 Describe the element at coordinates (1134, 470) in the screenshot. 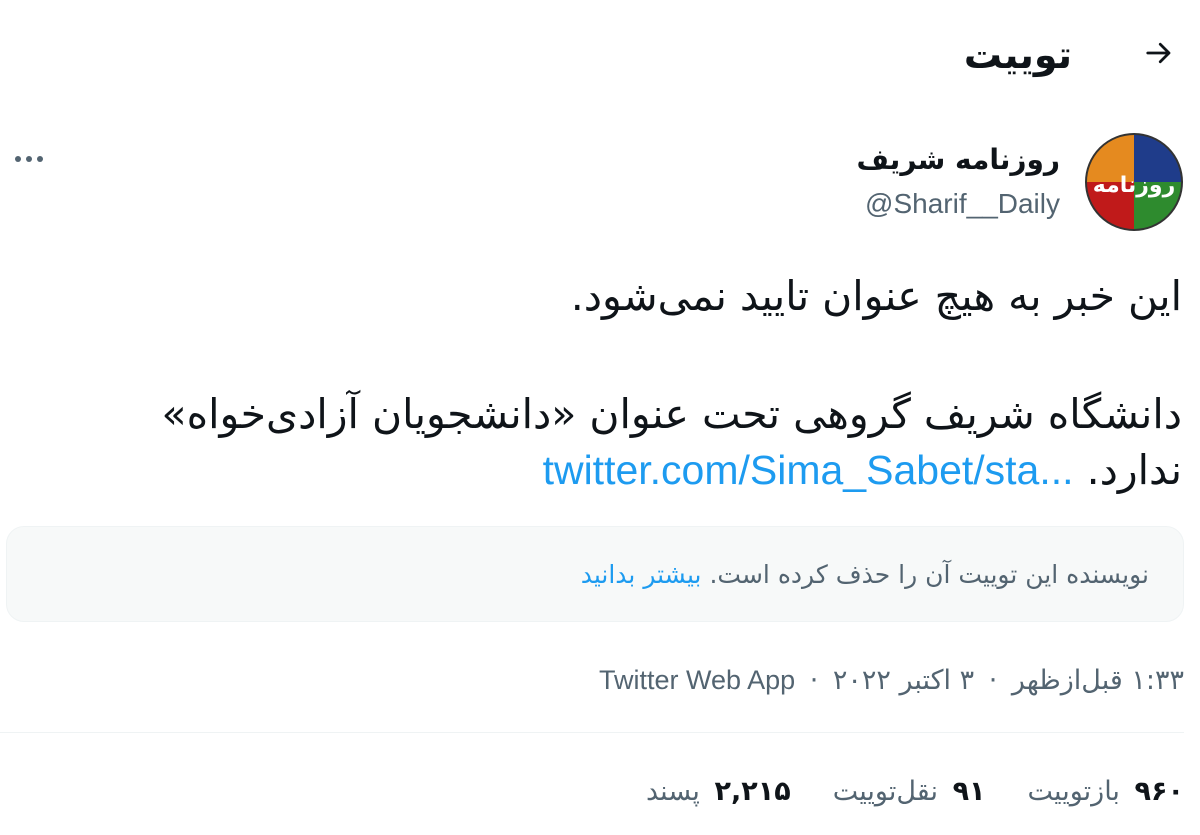

I see `tweet-line-3-text: ندارد.` at that location.